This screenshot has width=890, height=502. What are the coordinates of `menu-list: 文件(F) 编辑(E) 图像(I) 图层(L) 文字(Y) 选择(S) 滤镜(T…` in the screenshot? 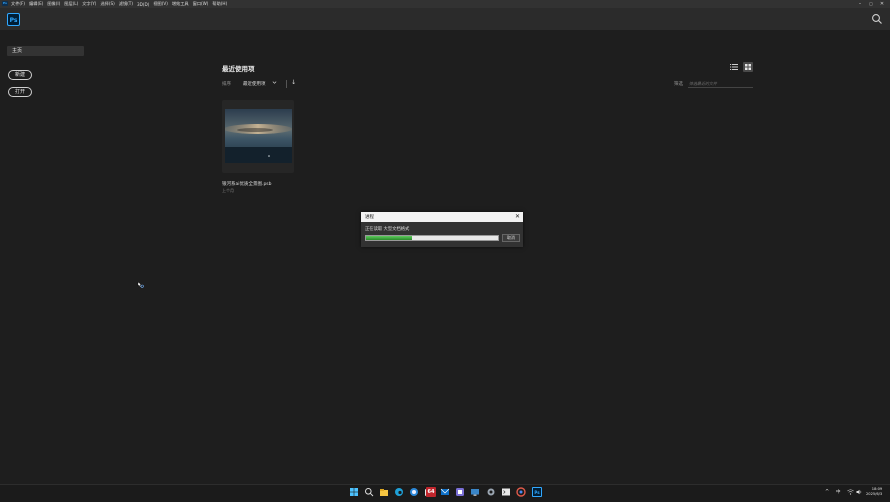 It's located at (119, 4).